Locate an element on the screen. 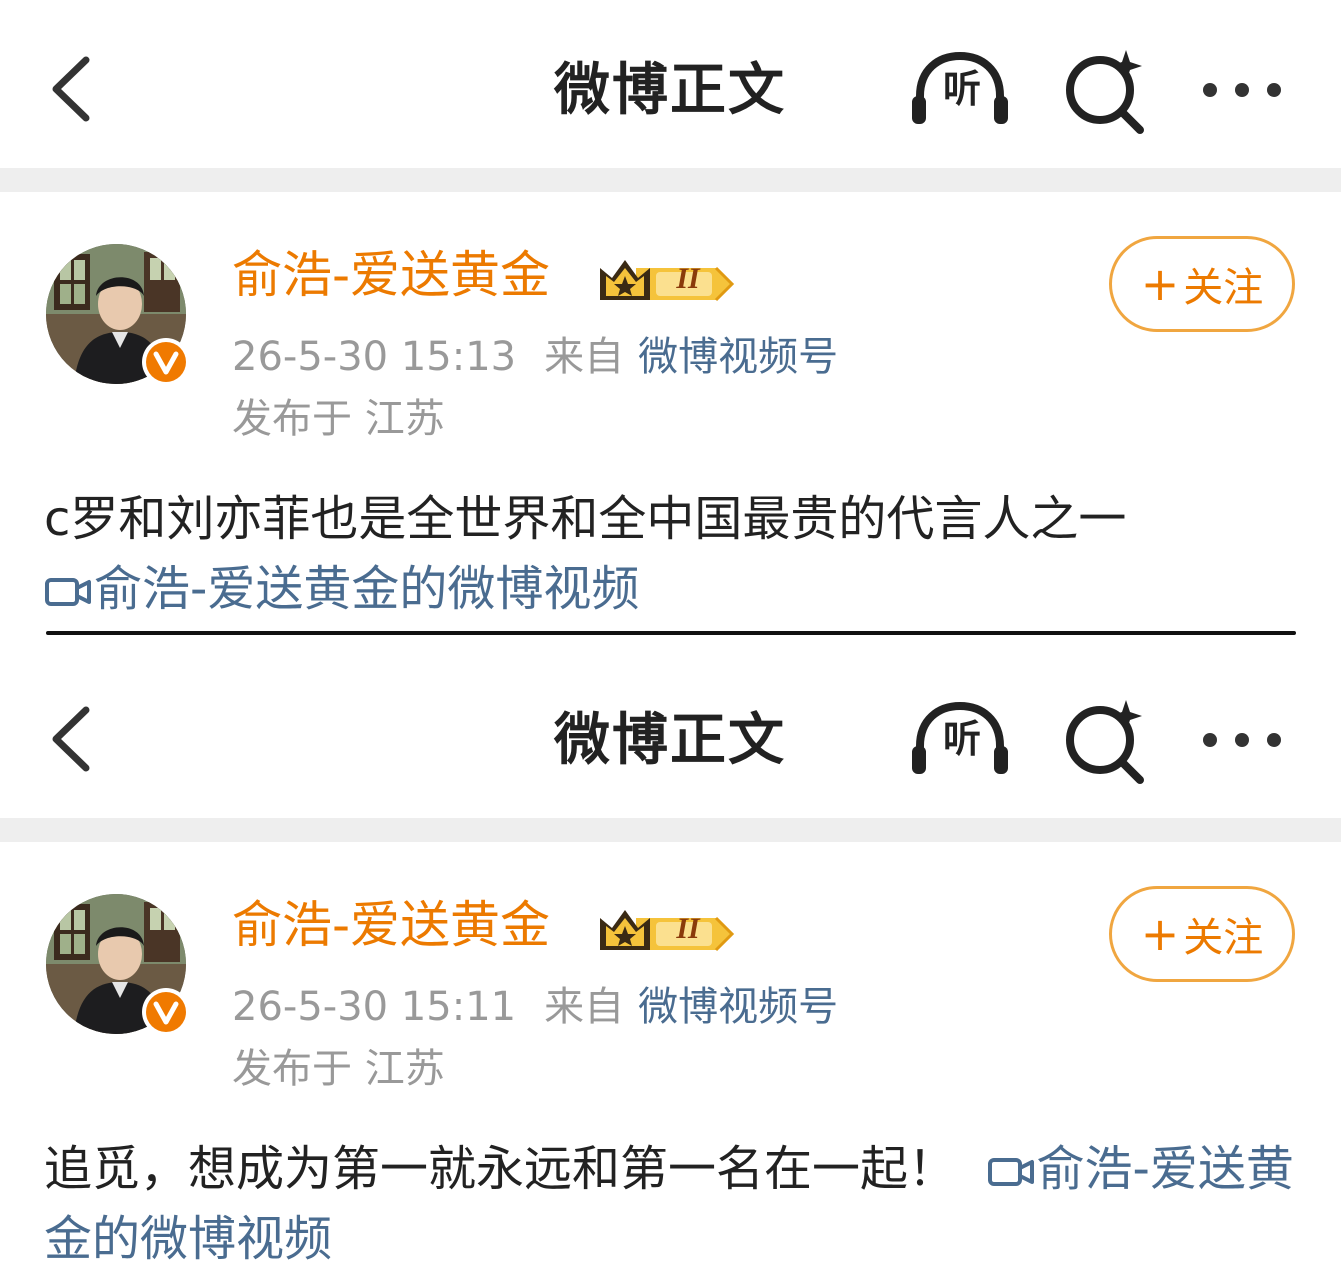 This screenshot has width=1341, height=1280. post-text: c罗和刘亦菲也是全世界和全中国最贵的代言人之一 俞浩-爱送黄金的微博视频 is located at coordinates (669, 554).